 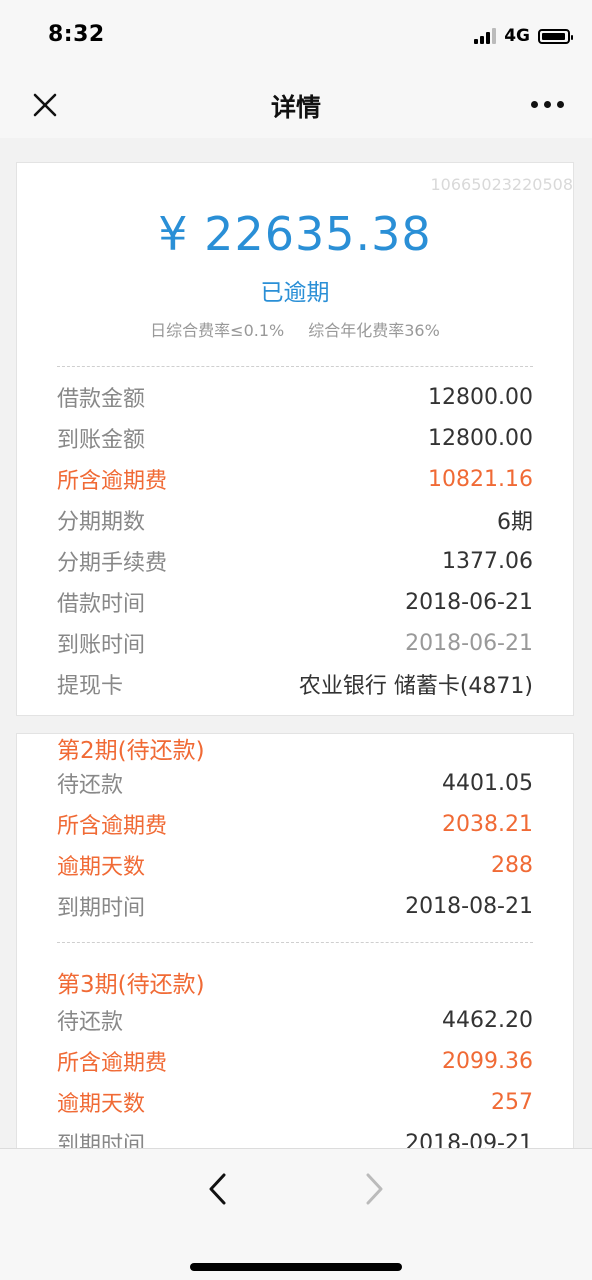 What do you see at coordinates (101, 399) in the screenshot?
I see `detail-label: 借款金额` at bounding box center [101, 399].